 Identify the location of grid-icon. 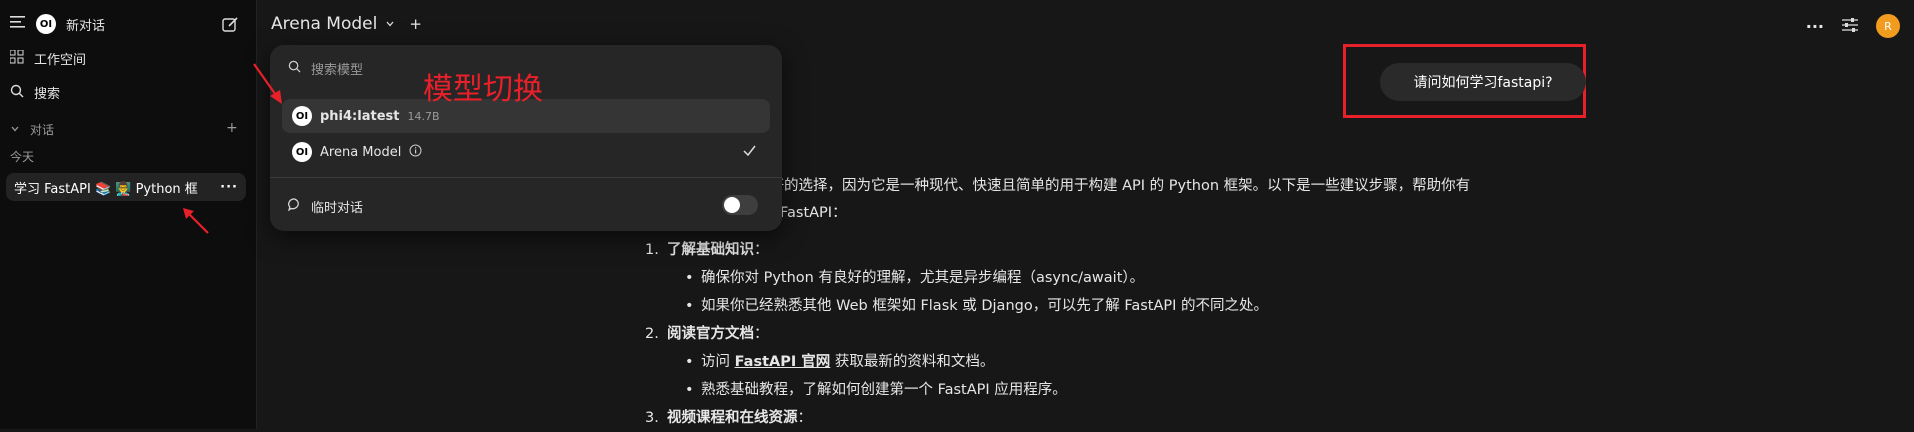
(16, 58).